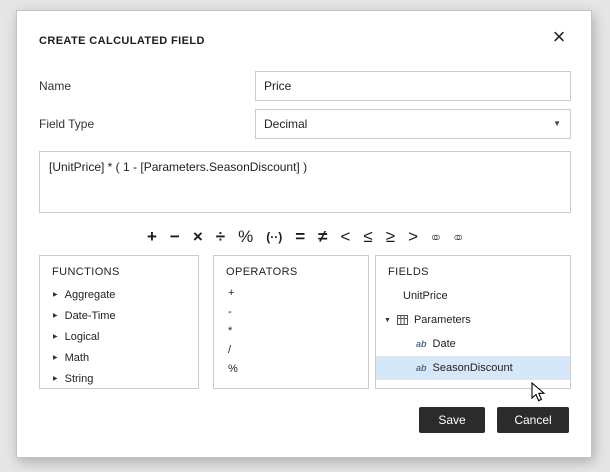  I want to click on operator-toolbar: + − × ÷ % (··) = ≠ < ≤ ≥ > ○○ ○○, so click(305, 237).